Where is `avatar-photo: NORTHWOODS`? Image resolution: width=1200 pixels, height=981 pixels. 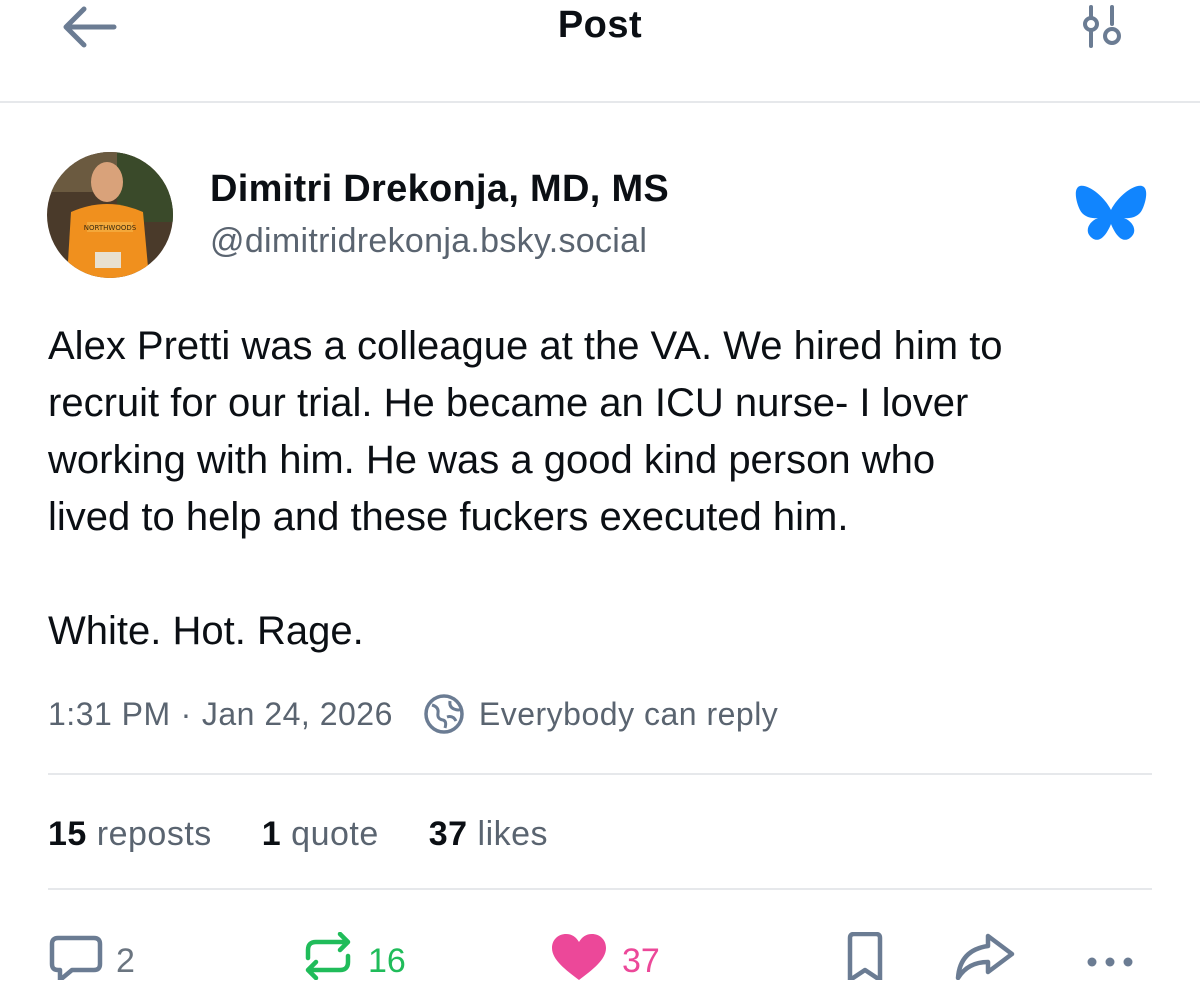
avatar-photo: NORTHWOODS is located at coordinates (110, 215).